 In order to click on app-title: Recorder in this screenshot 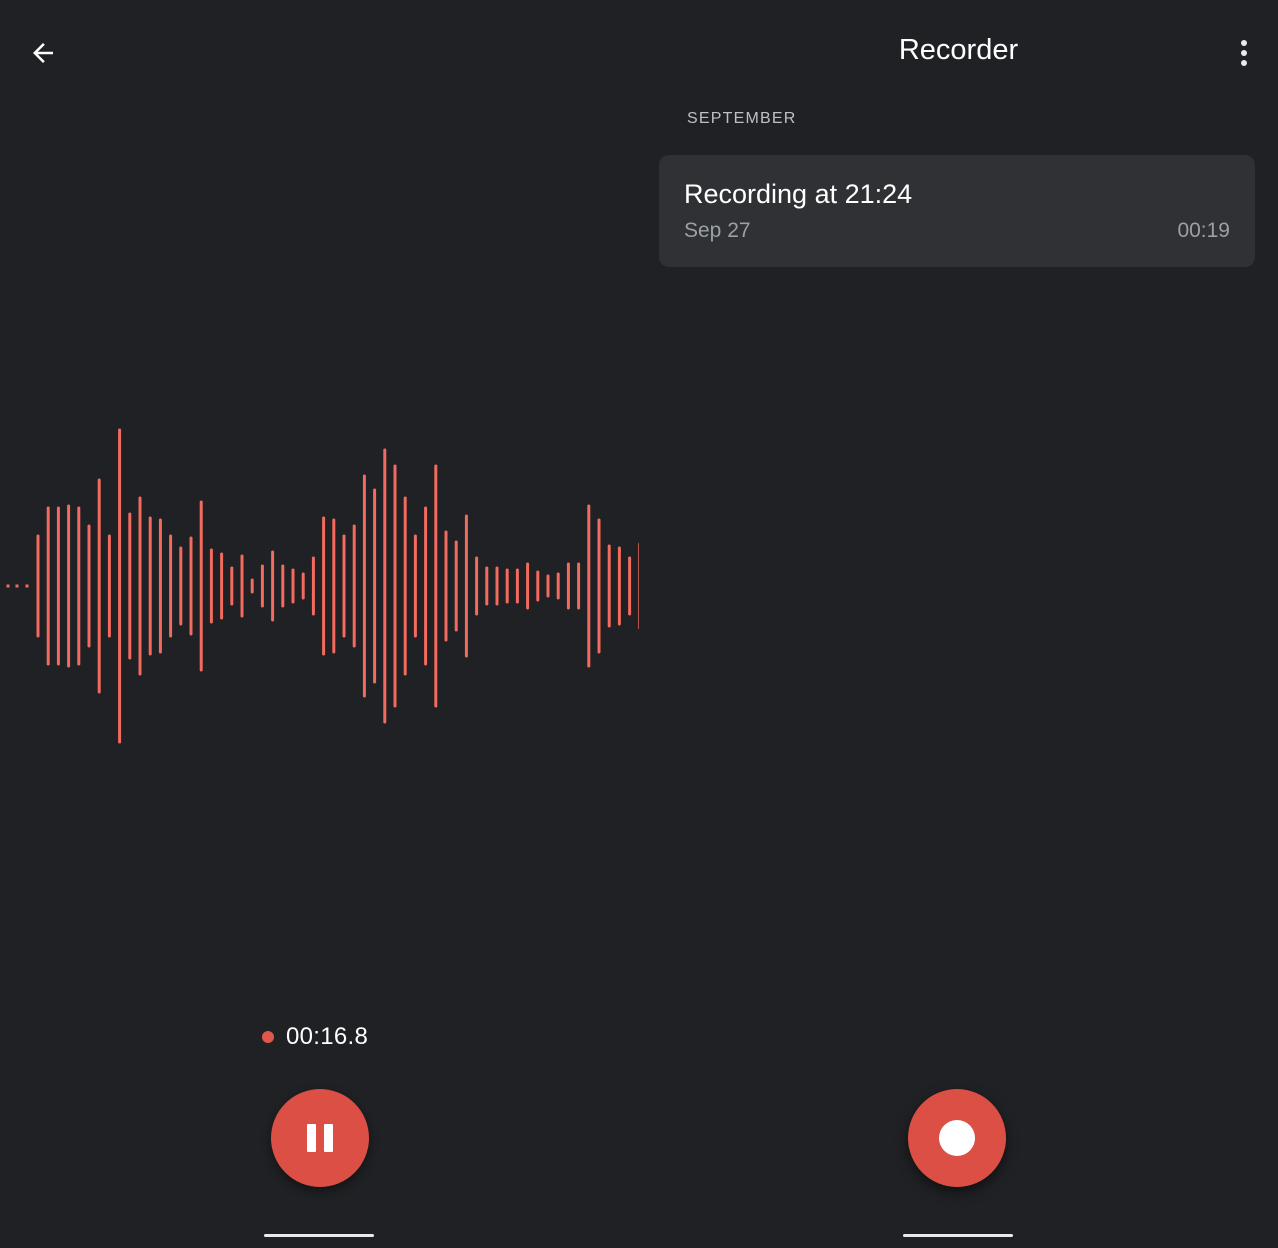, I will do `click(958, 50)`.